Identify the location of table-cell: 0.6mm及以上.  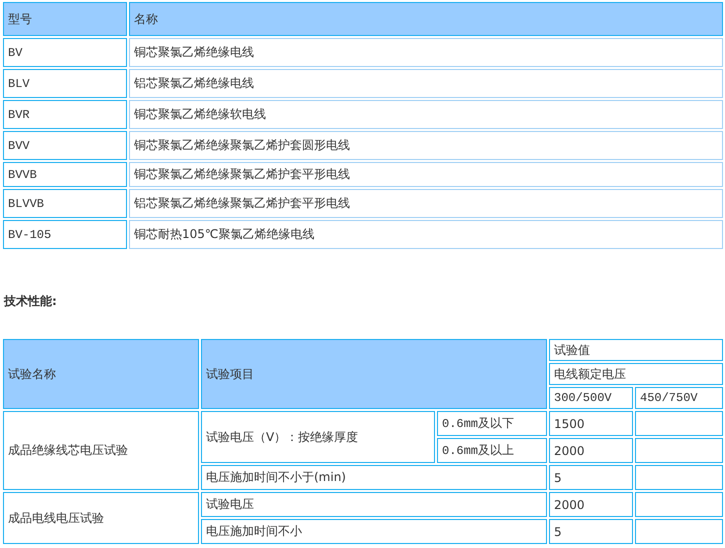
(492, 450).